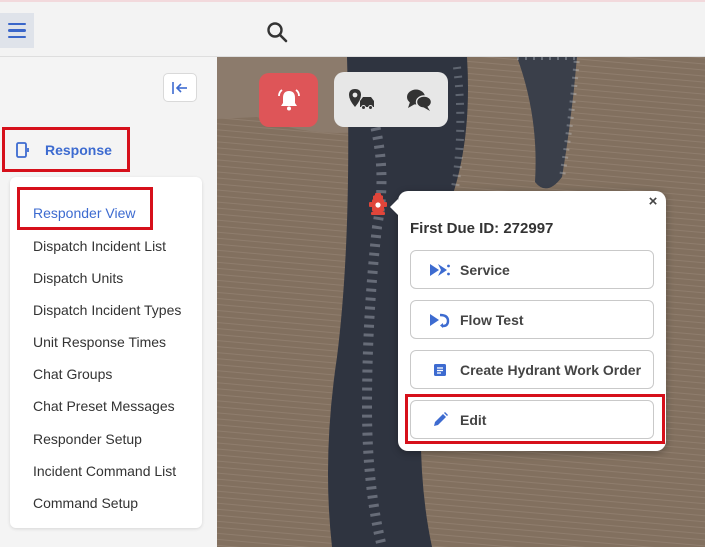 The width and height of the screenshot is (705, 547). I want to click on sidebar-item-responder-setup: Responder Setup, so click(87, 439).